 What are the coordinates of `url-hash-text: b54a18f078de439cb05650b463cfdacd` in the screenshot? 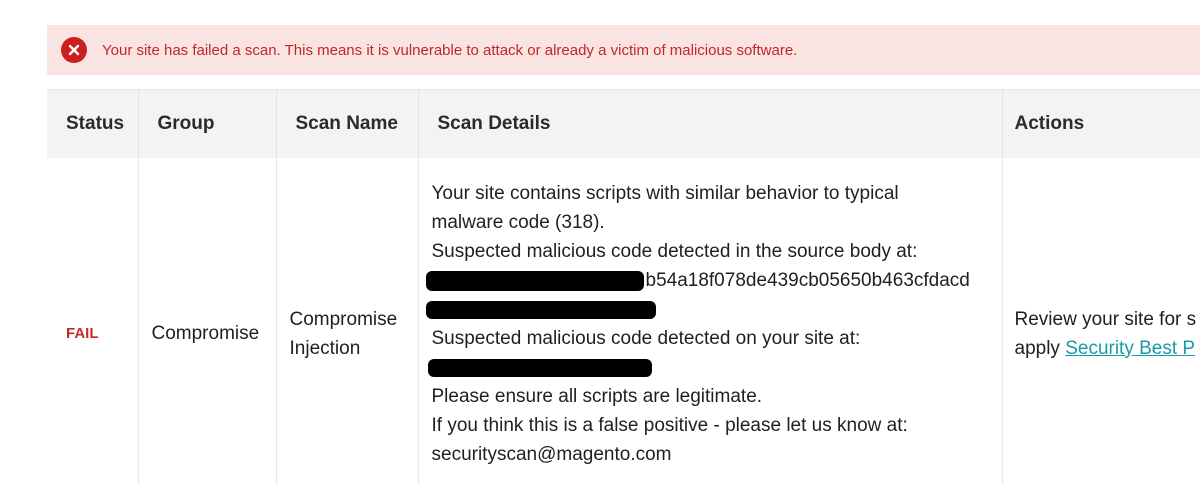 It's located at (807, 280).